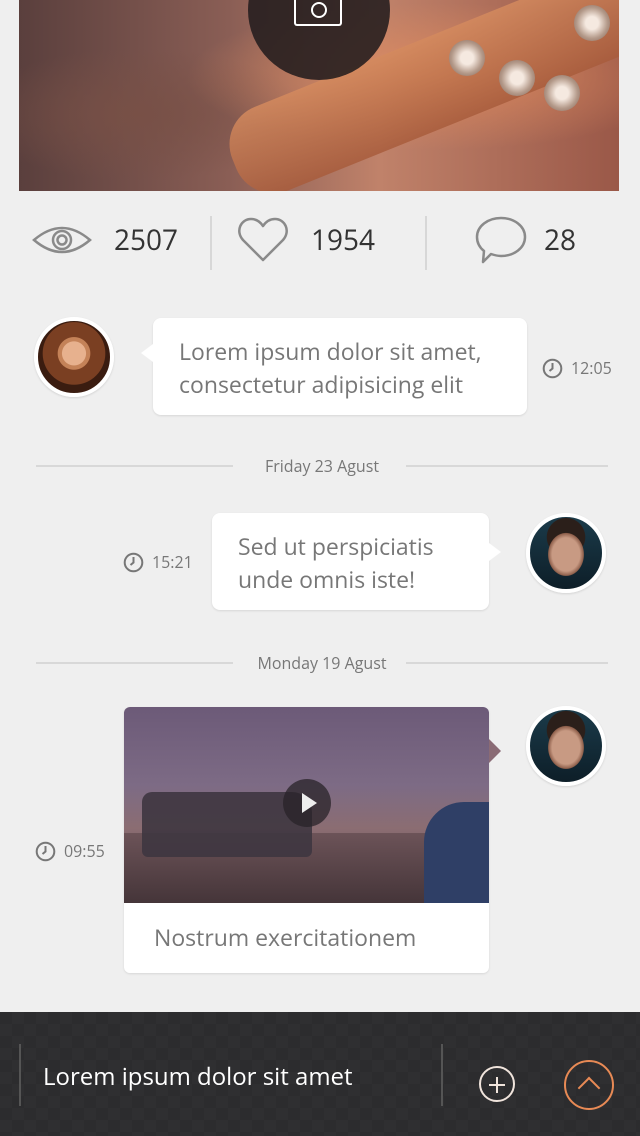 The image size is (640, 1136). Describe the element at coordinates (158, 562) in the screenshot. I see `message-time: 15:21` at that location.